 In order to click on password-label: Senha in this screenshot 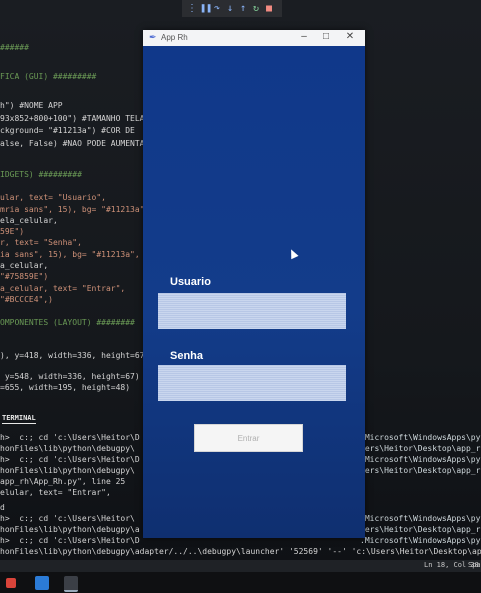, I will do `click(187, 356)`.